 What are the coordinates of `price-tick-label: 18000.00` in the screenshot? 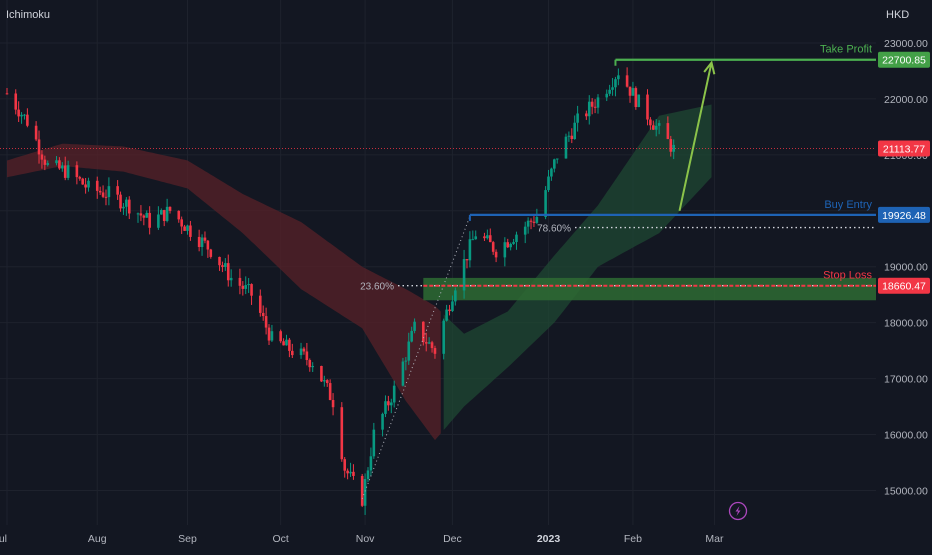 It's located at (906, 324).